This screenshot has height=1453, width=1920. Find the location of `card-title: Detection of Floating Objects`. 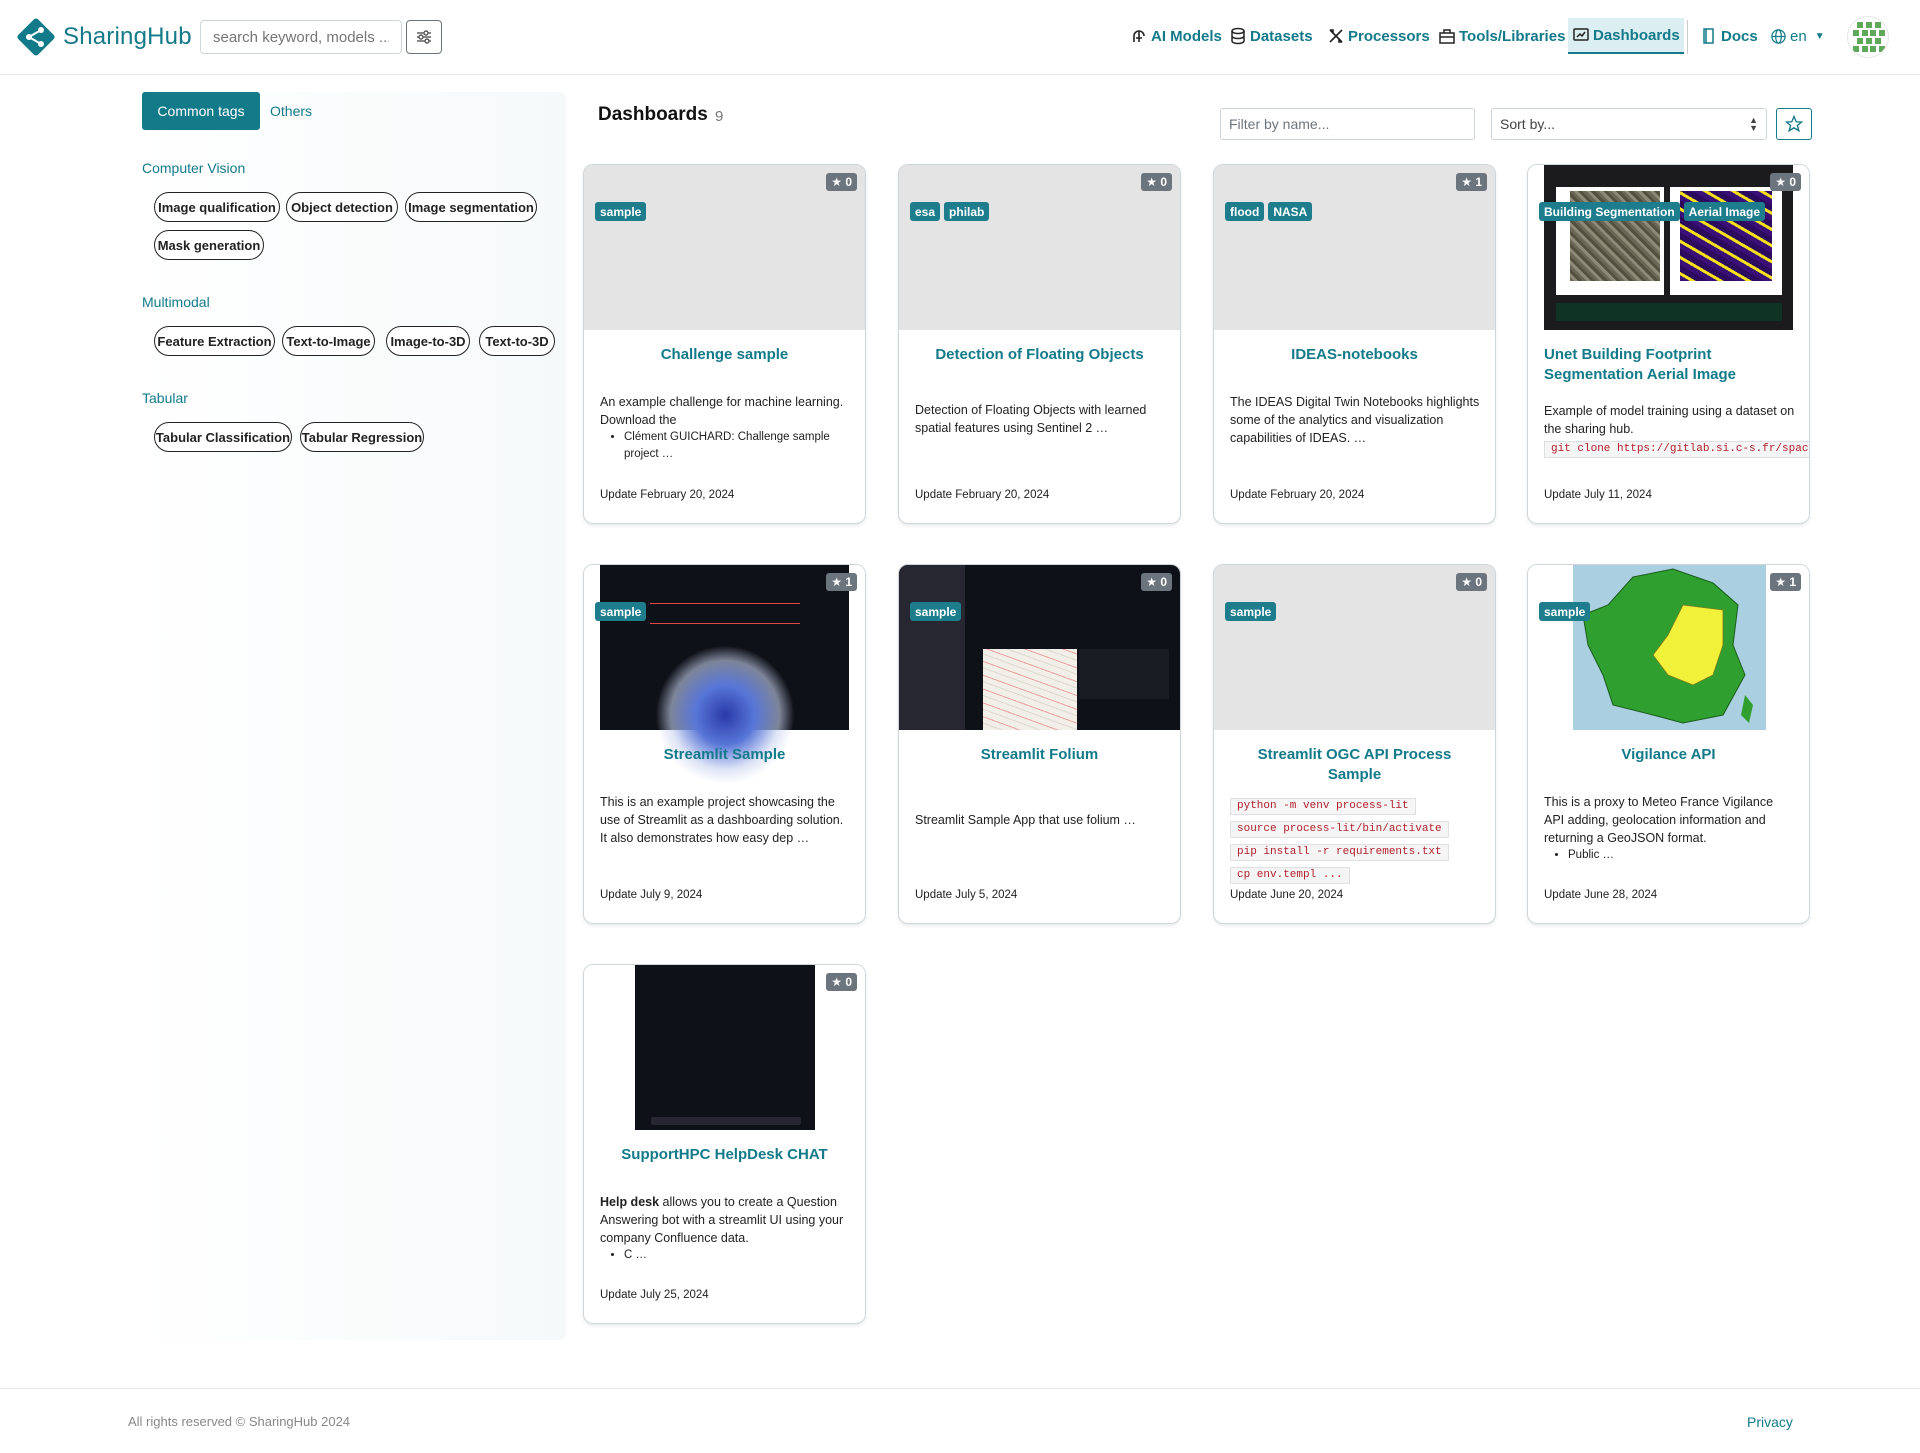

card-title: Detection of Floating Objects is located at coordinates (1039, 355).